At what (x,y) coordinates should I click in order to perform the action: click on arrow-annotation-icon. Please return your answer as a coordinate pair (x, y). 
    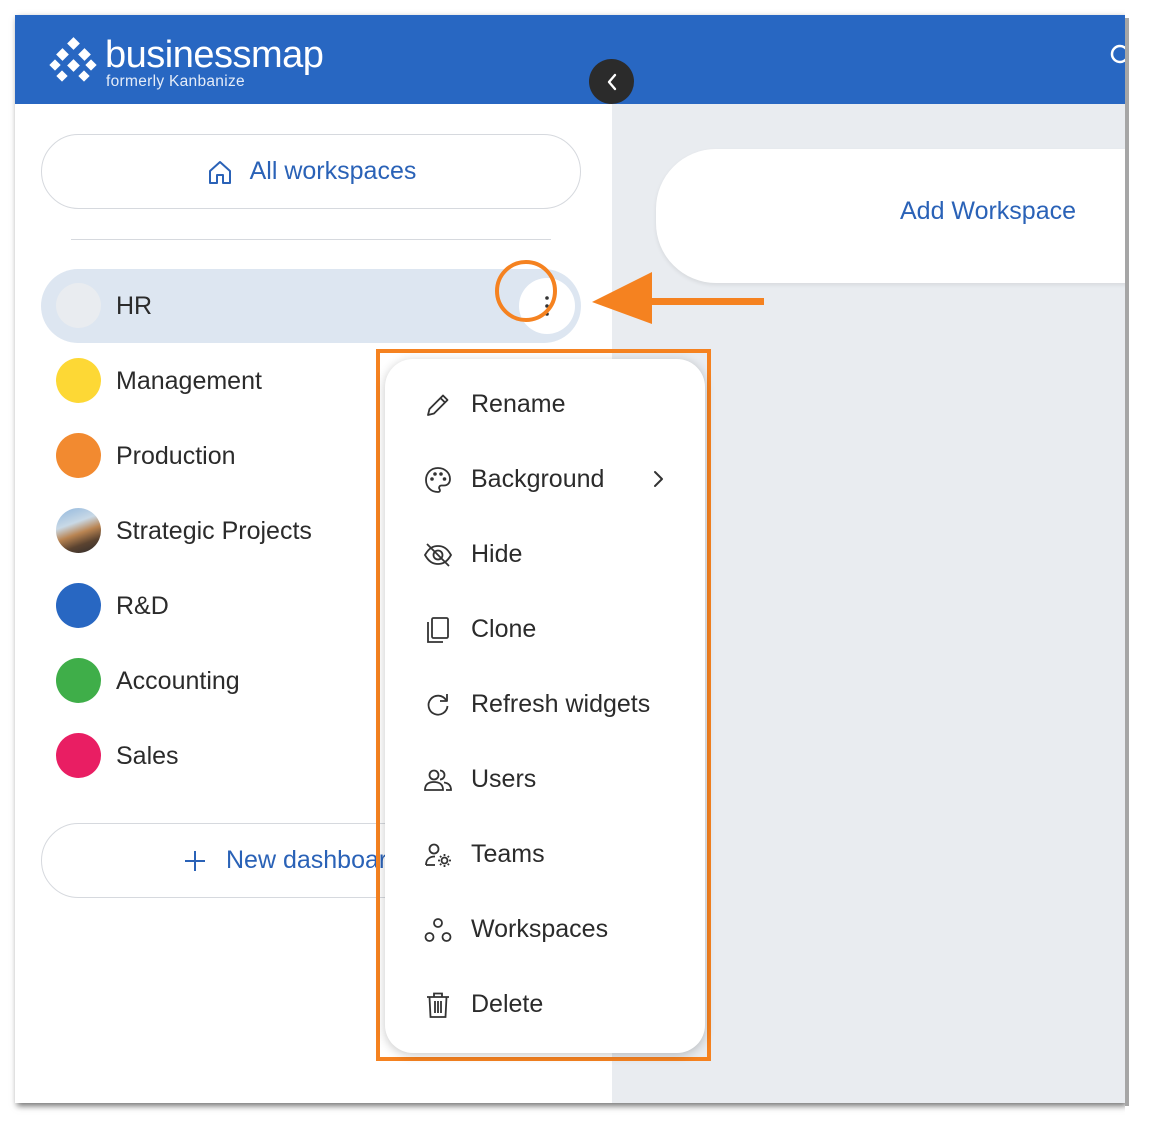
    Looking at the image, I should click on (678, 298).